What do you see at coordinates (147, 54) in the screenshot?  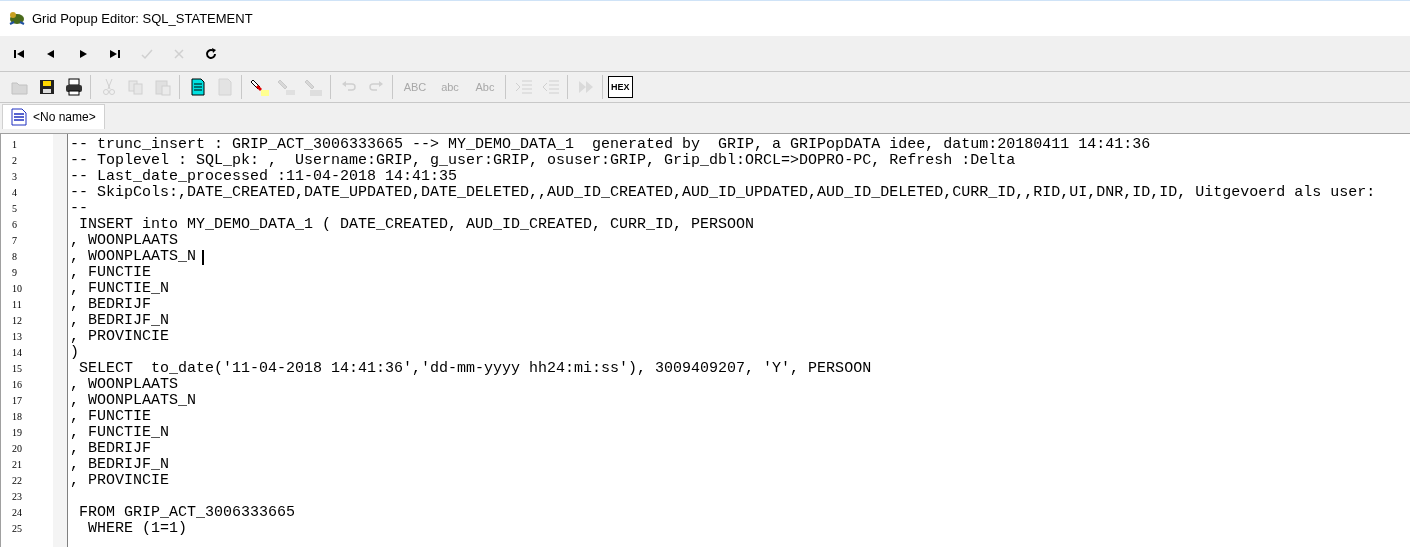 I see `check-icon` at bounding box center [147, 54].